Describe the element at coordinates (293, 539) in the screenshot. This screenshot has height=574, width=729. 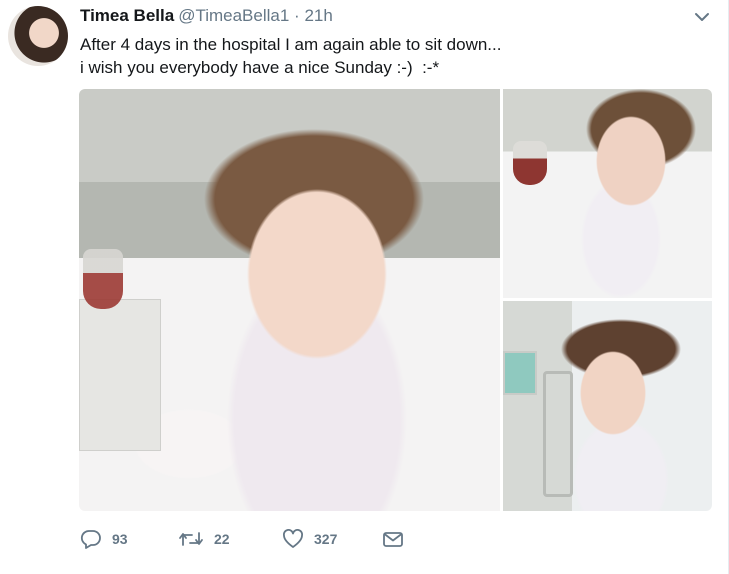
I see `heart-icon` at that location.